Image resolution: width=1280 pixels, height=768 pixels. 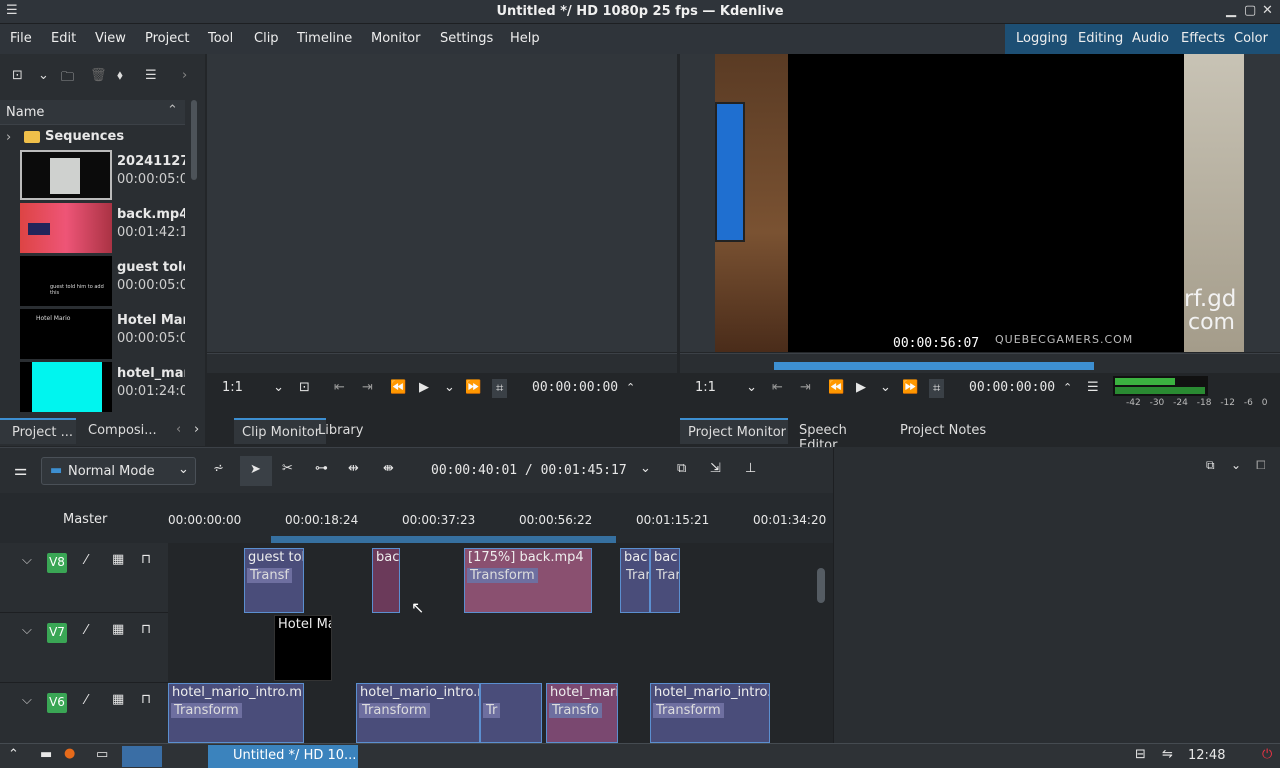 What do you see at coordinates (466, 38) in the screenshot?
I see `menu-settings: Settings` at bounding box center [466, 38].